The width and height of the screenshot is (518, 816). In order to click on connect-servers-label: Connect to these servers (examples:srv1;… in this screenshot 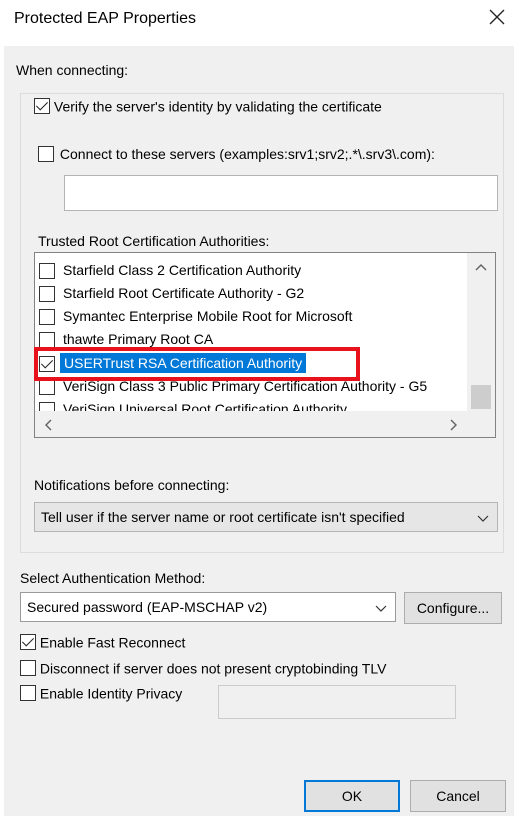, I will do `click(247, 154)`.